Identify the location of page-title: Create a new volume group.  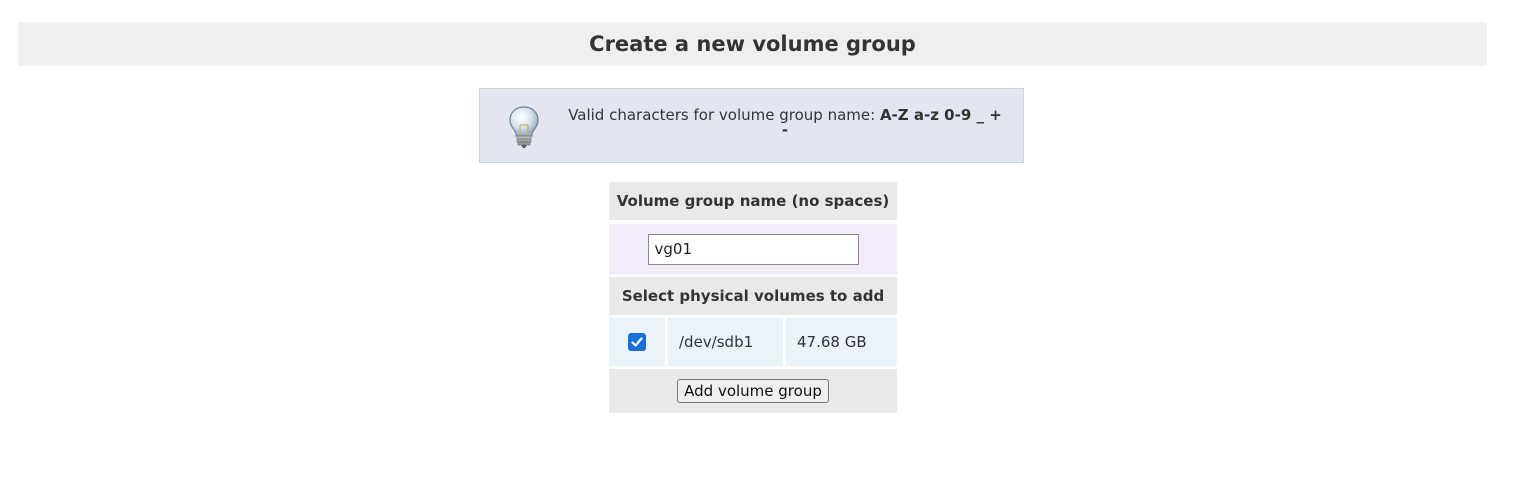
(752, 44).